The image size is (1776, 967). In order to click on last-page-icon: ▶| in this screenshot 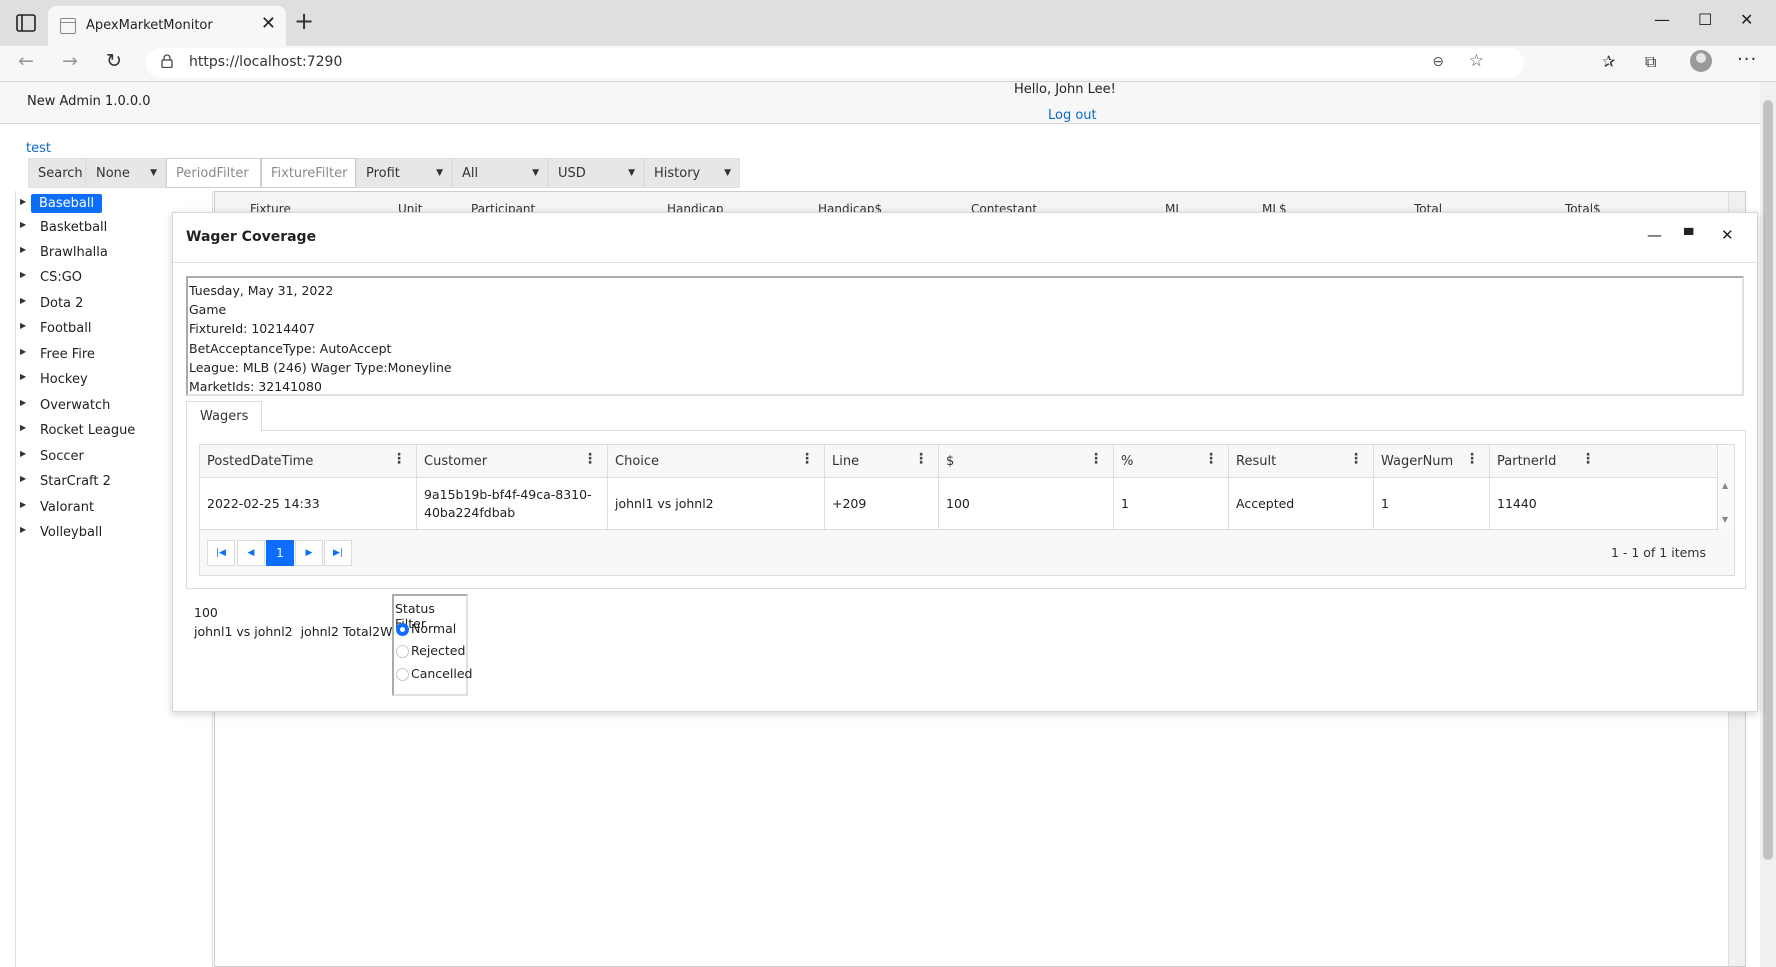, I will do `click(338, 553)`.